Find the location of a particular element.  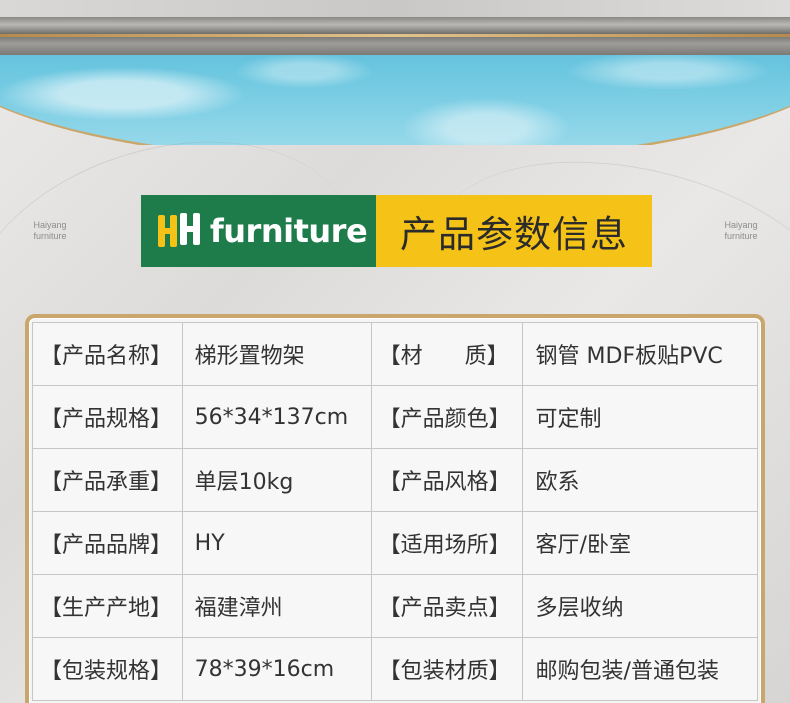

page-title: 产品参数信息 is located at coordinates (514, 234).